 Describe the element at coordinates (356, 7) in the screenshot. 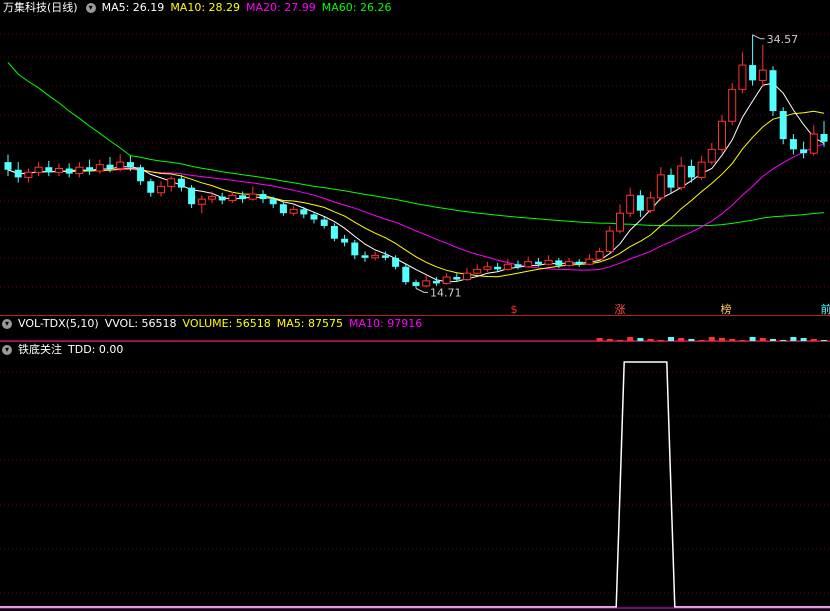

I see `ma60-label: MA60: 26.26` at that location.